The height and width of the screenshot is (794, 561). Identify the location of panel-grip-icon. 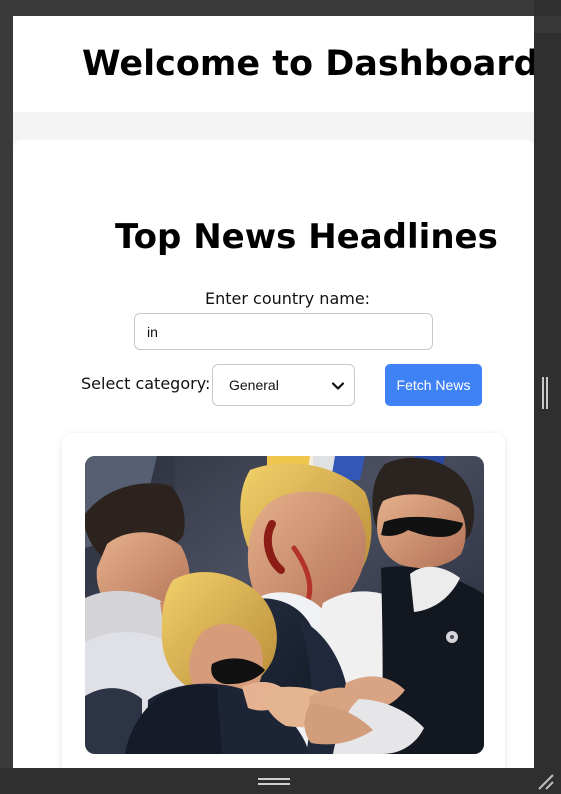
(544, 393).